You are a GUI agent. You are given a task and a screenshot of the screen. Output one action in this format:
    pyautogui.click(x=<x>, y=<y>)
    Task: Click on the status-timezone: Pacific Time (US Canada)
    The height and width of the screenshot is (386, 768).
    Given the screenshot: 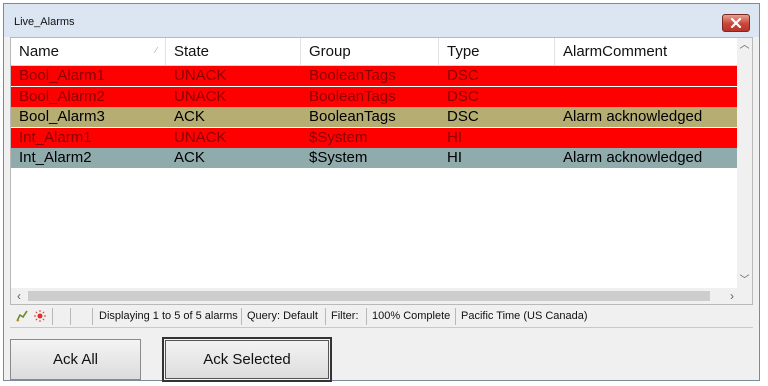 What is the action you would take?
    pyautogui.click(x=524, y=316)
    